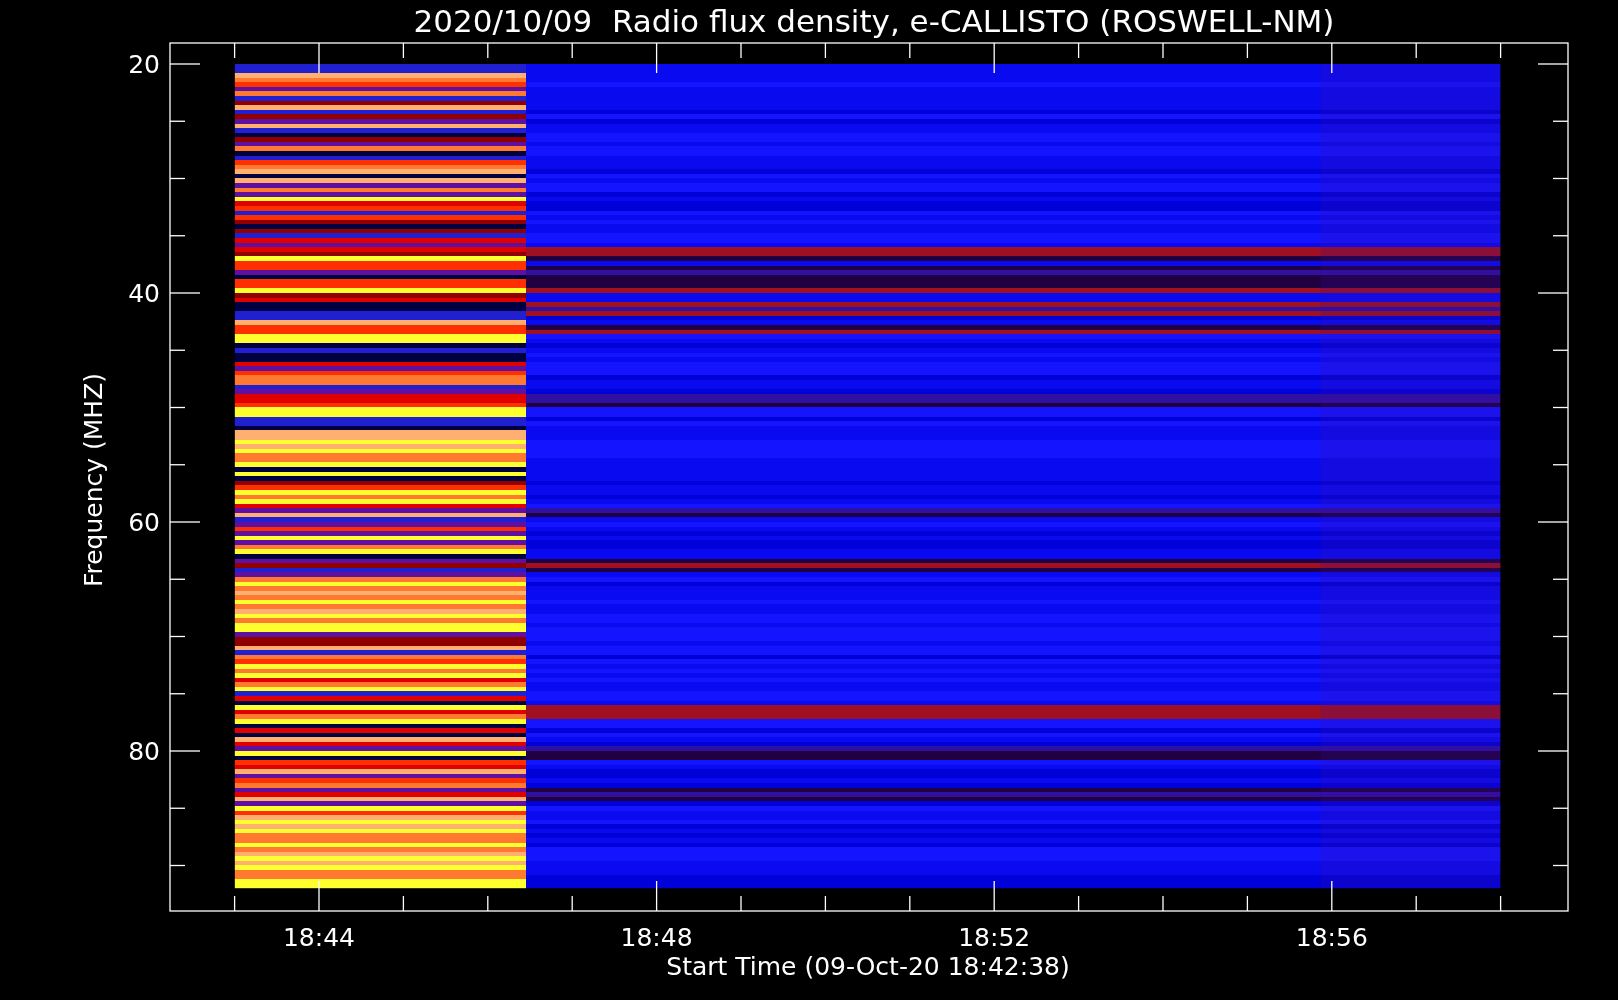 The image size is (1618, 1000). I want to click on tick-label: 20, so click(144, 64).